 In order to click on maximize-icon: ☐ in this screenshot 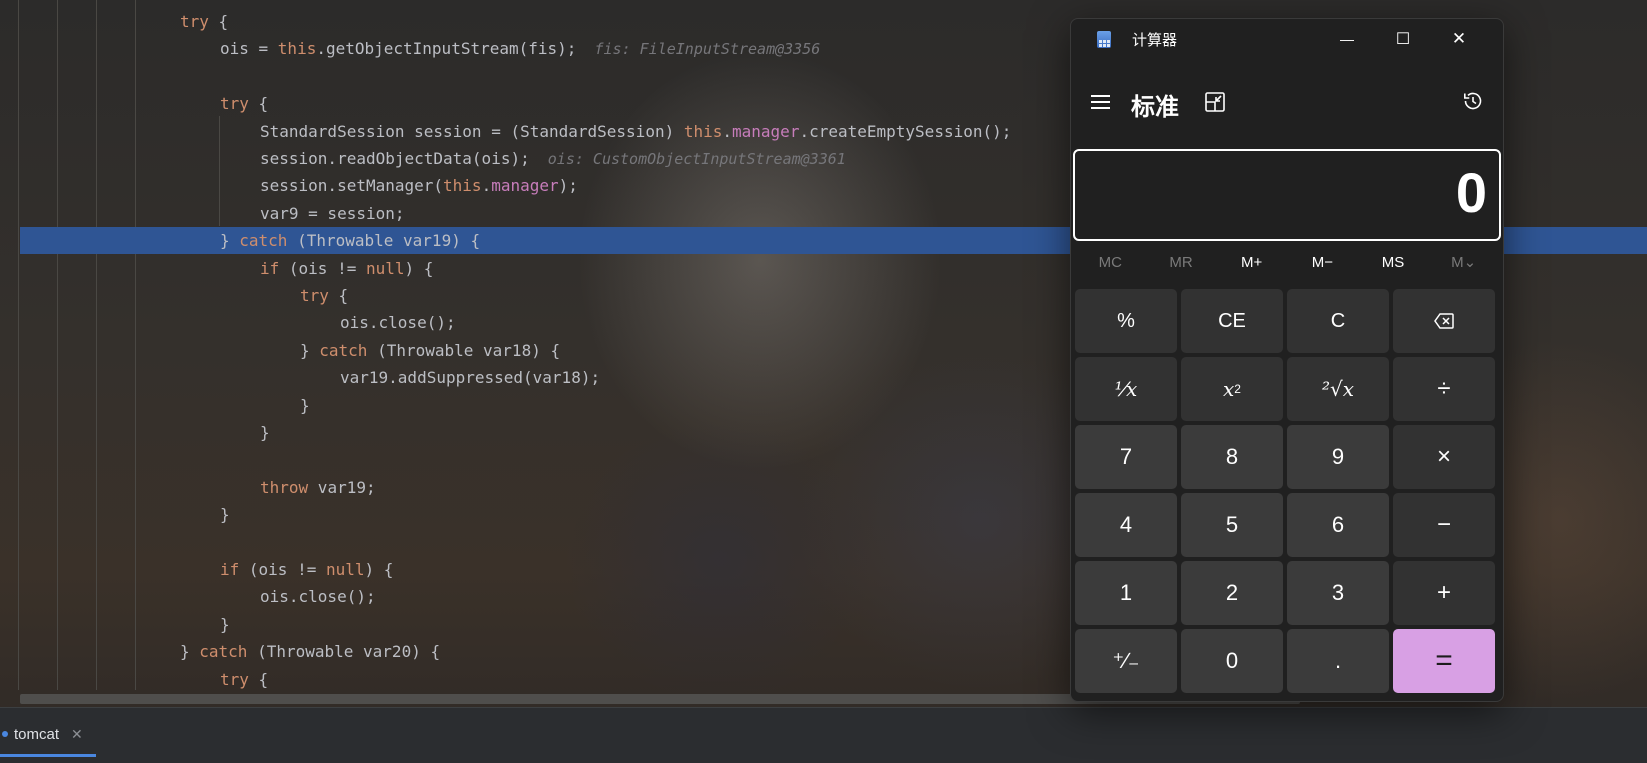, I will do `click(1403, 39)`.